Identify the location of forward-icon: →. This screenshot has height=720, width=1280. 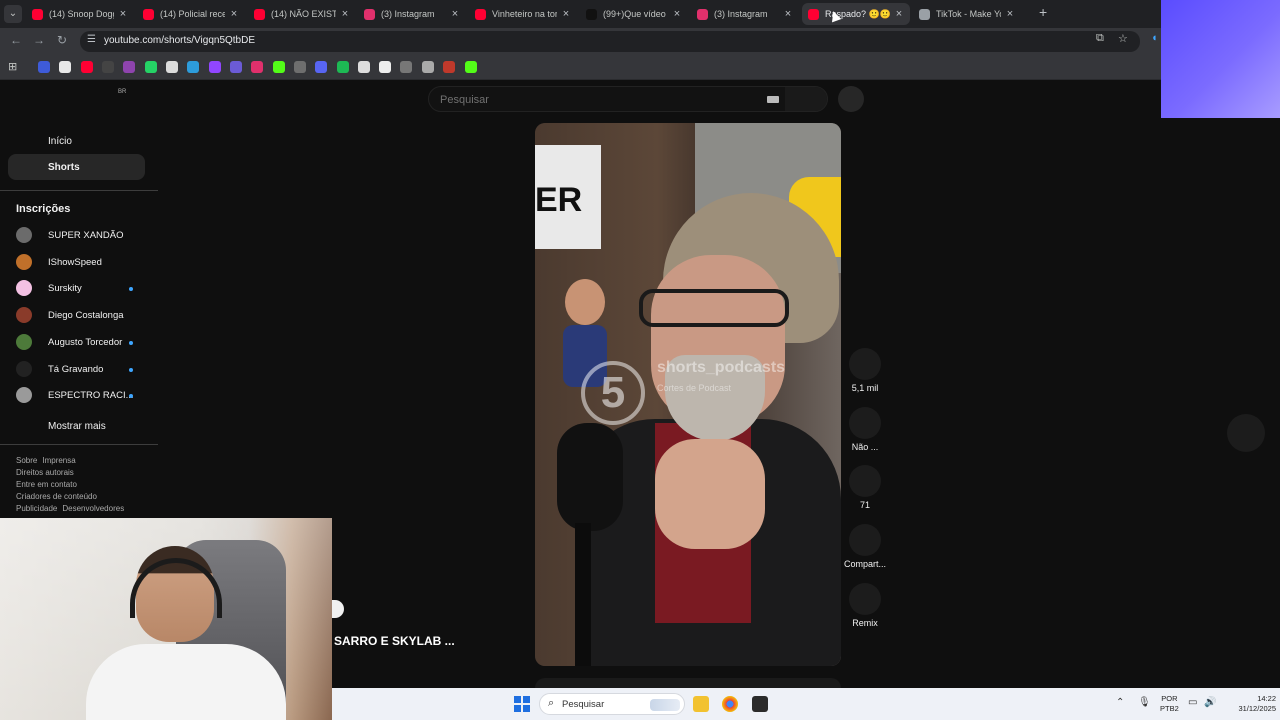
(39, 40).